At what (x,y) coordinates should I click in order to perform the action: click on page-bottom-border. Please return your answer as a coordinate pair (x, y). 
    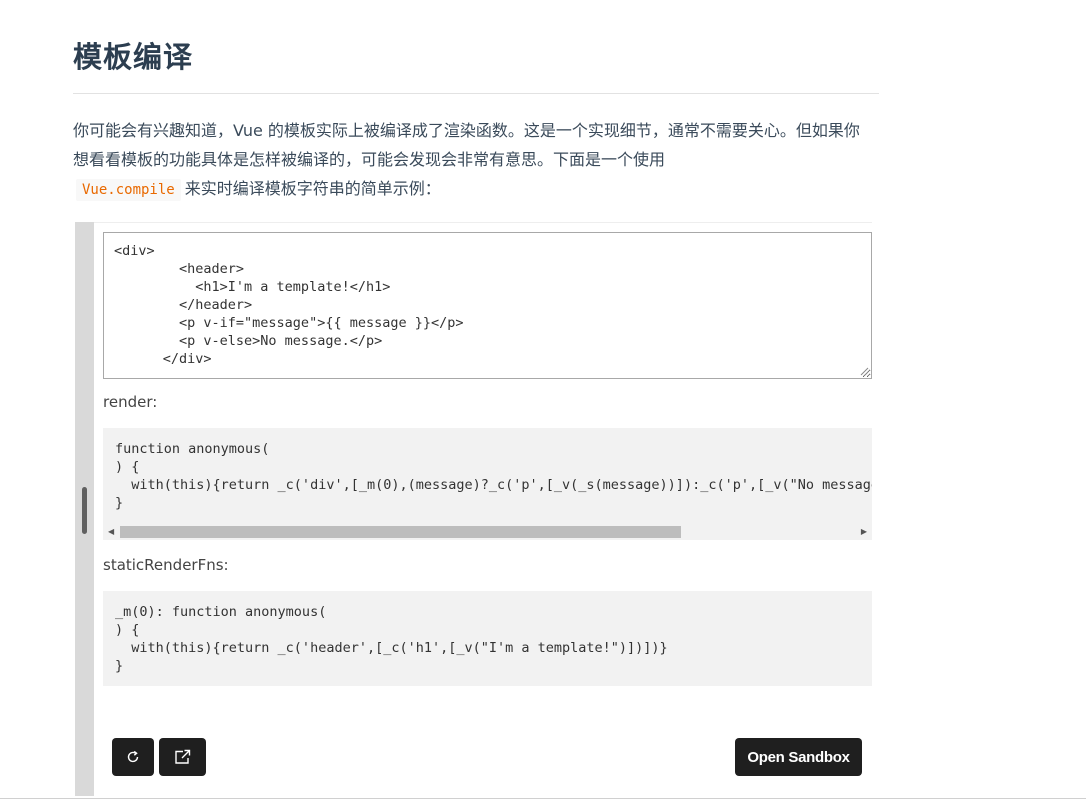
    Looking at the image, I should click on (543, 798).